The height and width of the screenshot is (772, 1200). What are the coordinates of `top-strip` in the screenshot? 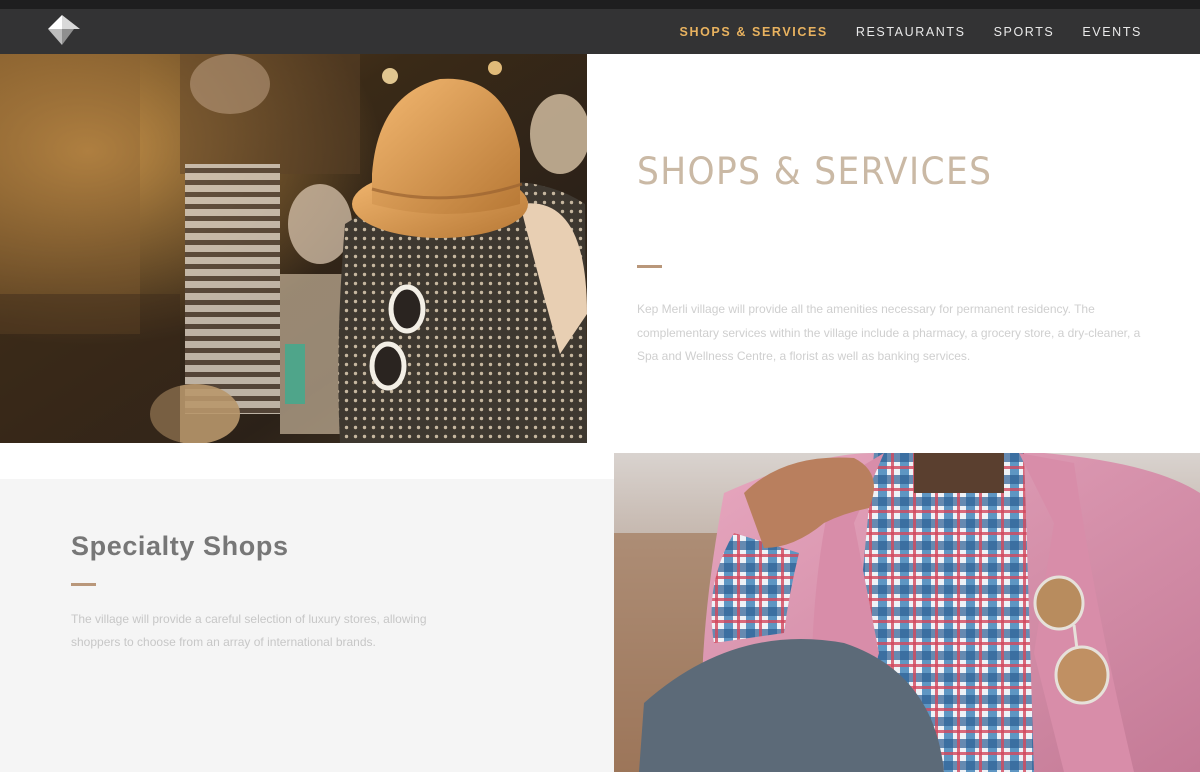 It's located at (600, 4).